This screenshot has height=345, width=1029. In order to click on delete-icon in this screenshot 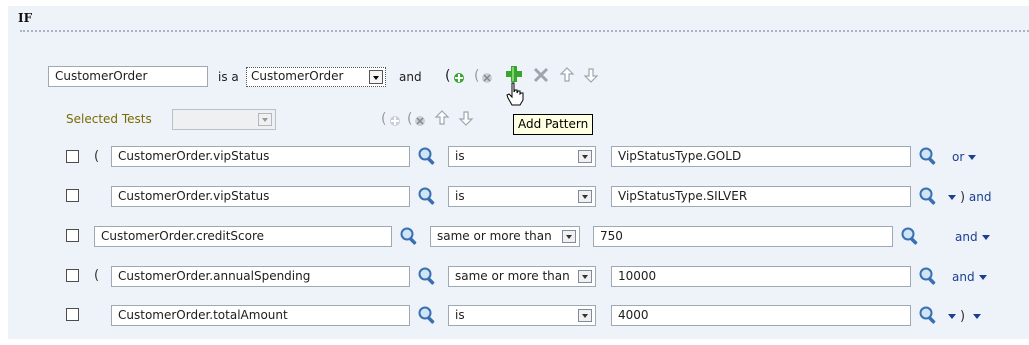, I will do `click(541, 75)`.